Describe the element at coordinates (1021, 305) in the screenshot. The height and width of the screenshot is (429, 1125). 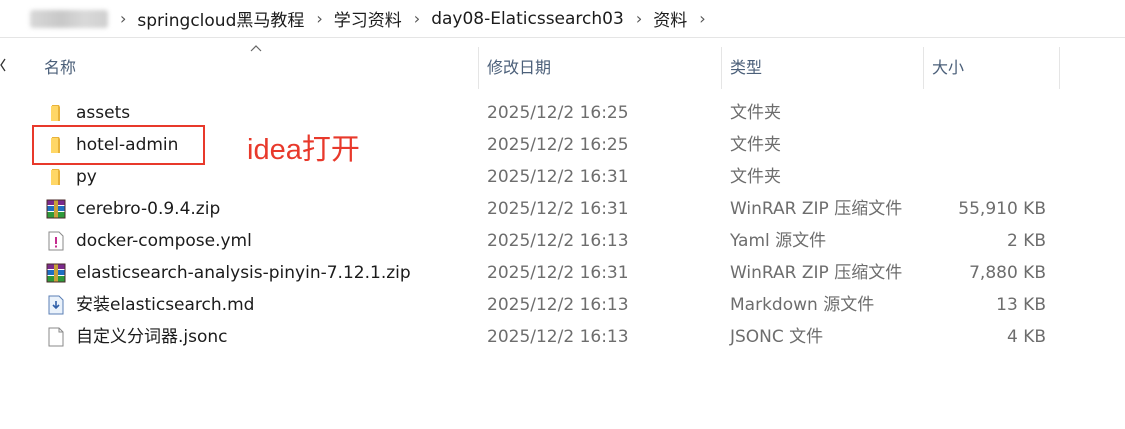
I see `file-size: 13 KB` at that location.